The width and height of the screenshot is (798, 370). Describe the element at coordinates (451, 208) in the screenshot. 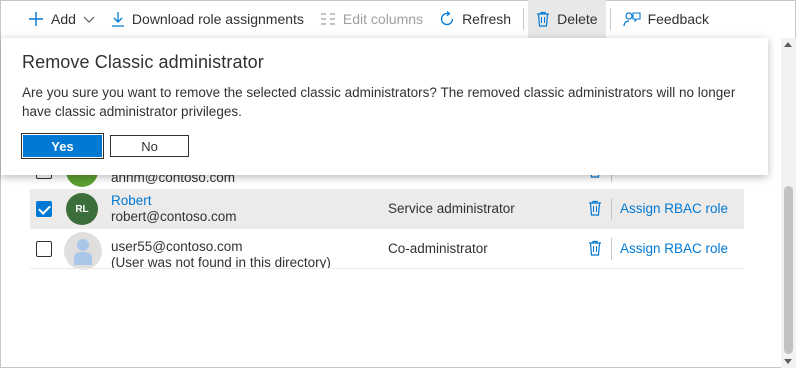

I see `row-role: Service administrator` at that location.